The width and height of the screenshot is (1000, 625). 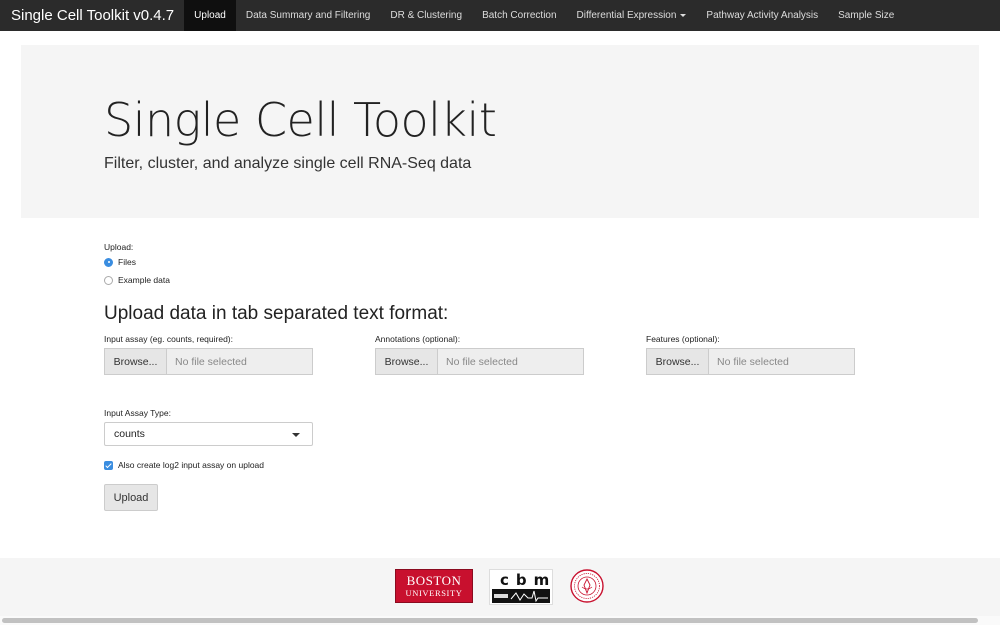 I want to click on upload-button: Upload, so click(x=131, y=497).